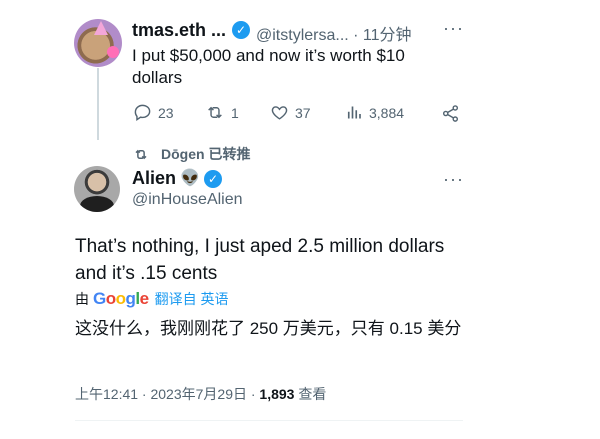 This screenshot has height=439, width=600. I want to click on avatar-shirt-graphic, so click(97, 204).